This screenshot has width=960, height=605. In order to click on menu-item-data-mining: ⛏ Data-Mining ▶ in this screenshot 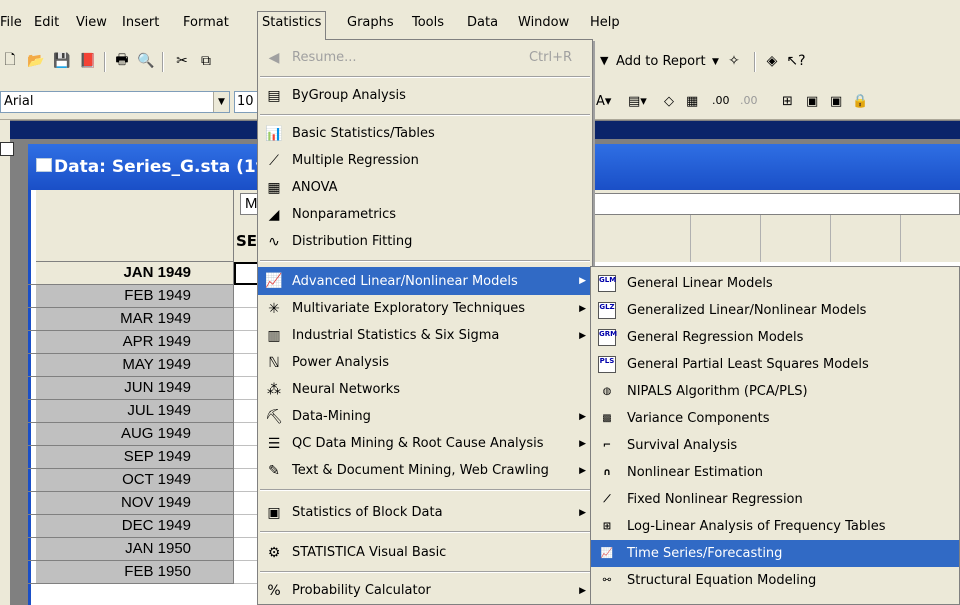, I will do `click(425, 416)`.